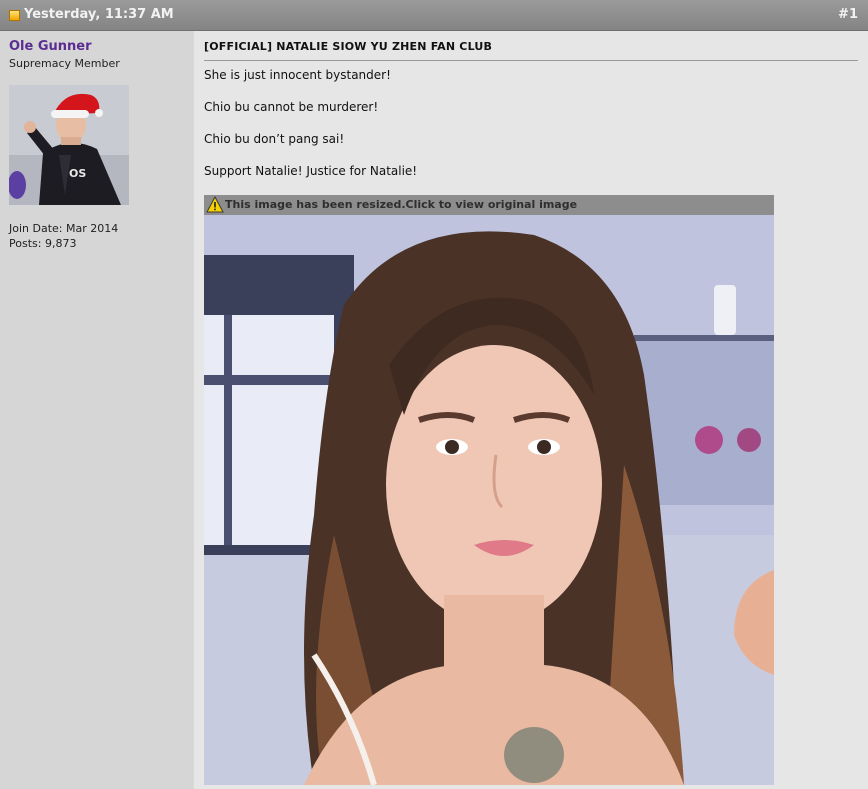  Describe the element at coordinates (77, 173) in the screenshot. I see `svg-text: OS` at that location.